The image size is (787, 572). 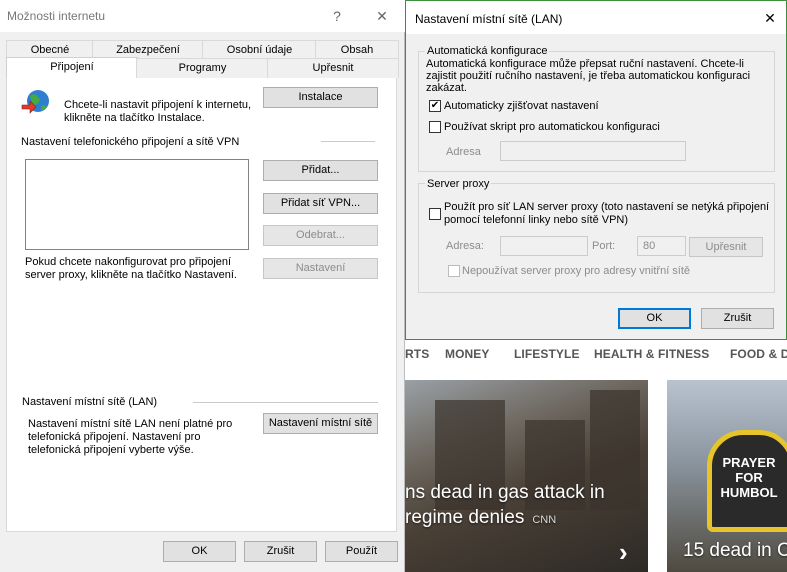 What do you see at coordinates (202, 16) in the screenshot?
I see `title-bar: Možnosti internetu ? ✕` at bounding box center [202, 16].